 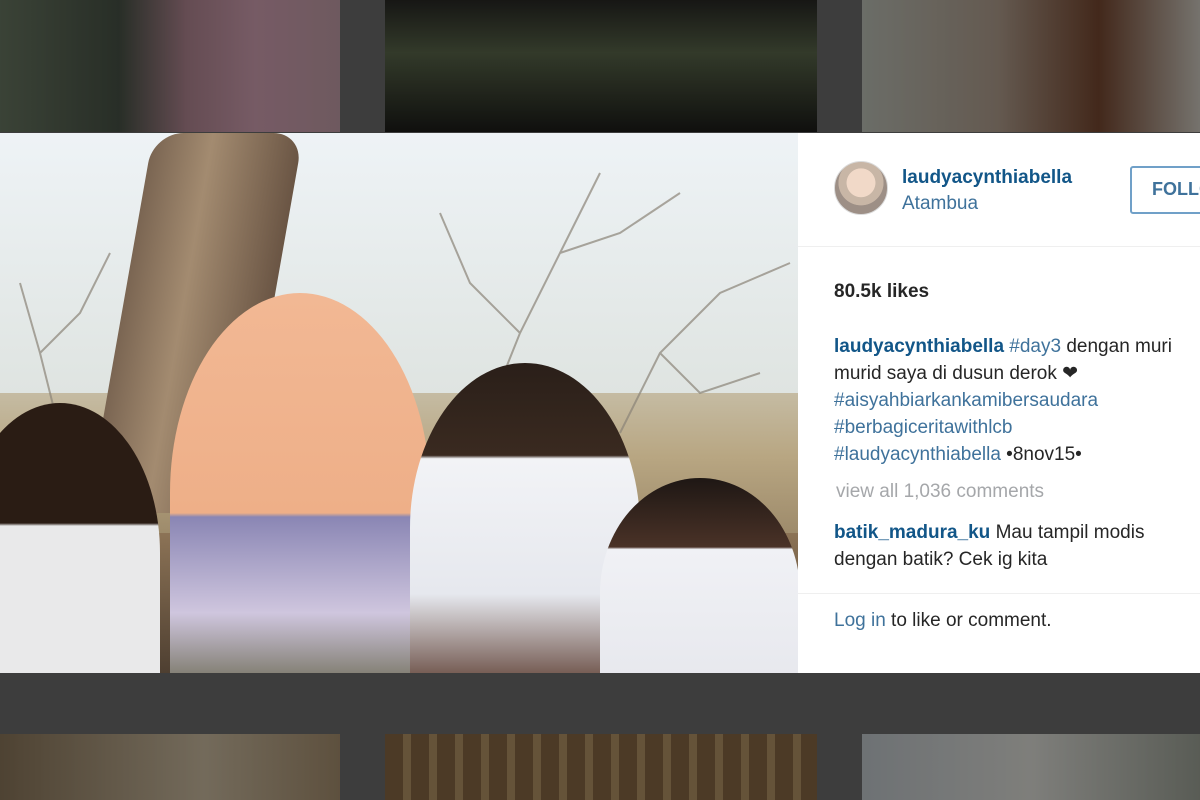 What do you see at coordinates (999, 633) in the screenshot?
I see `post-footer` at bounding box center [999, 633].